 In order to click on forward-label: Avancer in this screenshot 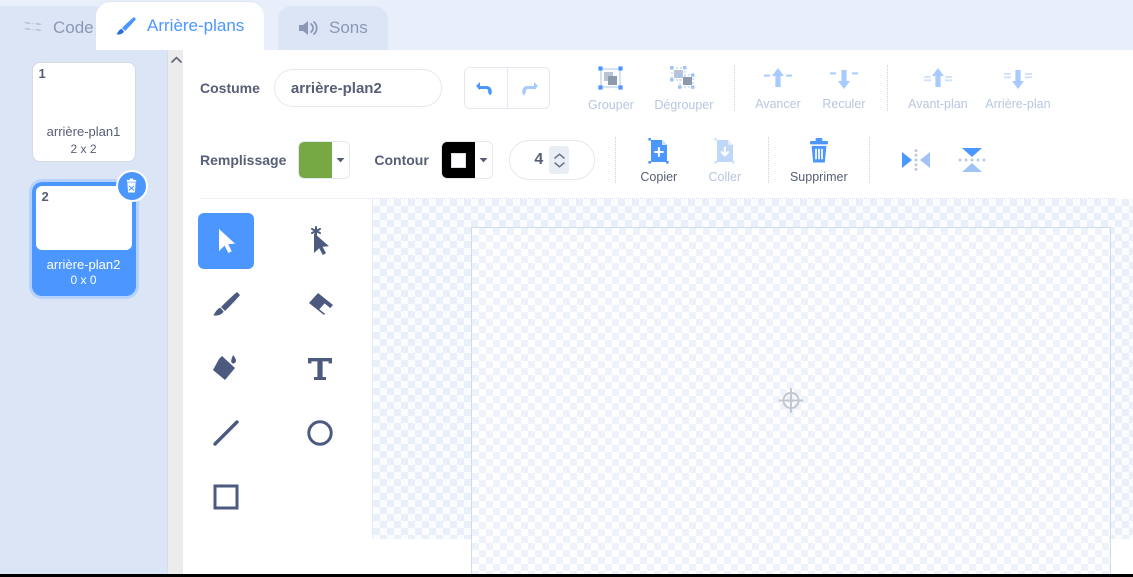, I will do `click(778, 103)`.